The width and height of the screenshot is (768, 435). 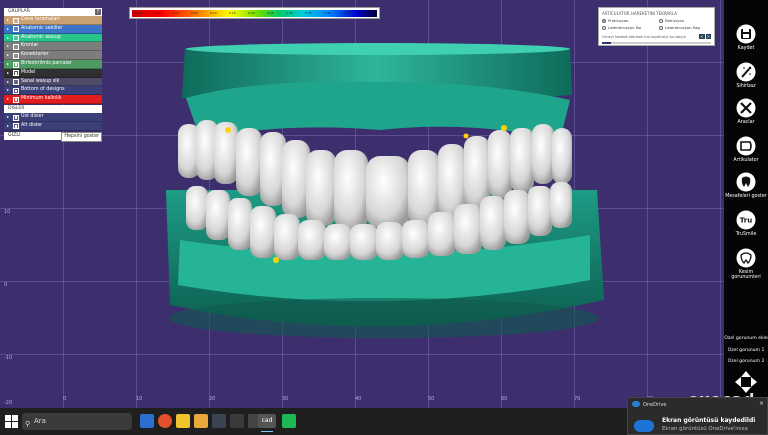 I want to click on distances-tool: Mesafeleri goster, so click(x=746, y=185).